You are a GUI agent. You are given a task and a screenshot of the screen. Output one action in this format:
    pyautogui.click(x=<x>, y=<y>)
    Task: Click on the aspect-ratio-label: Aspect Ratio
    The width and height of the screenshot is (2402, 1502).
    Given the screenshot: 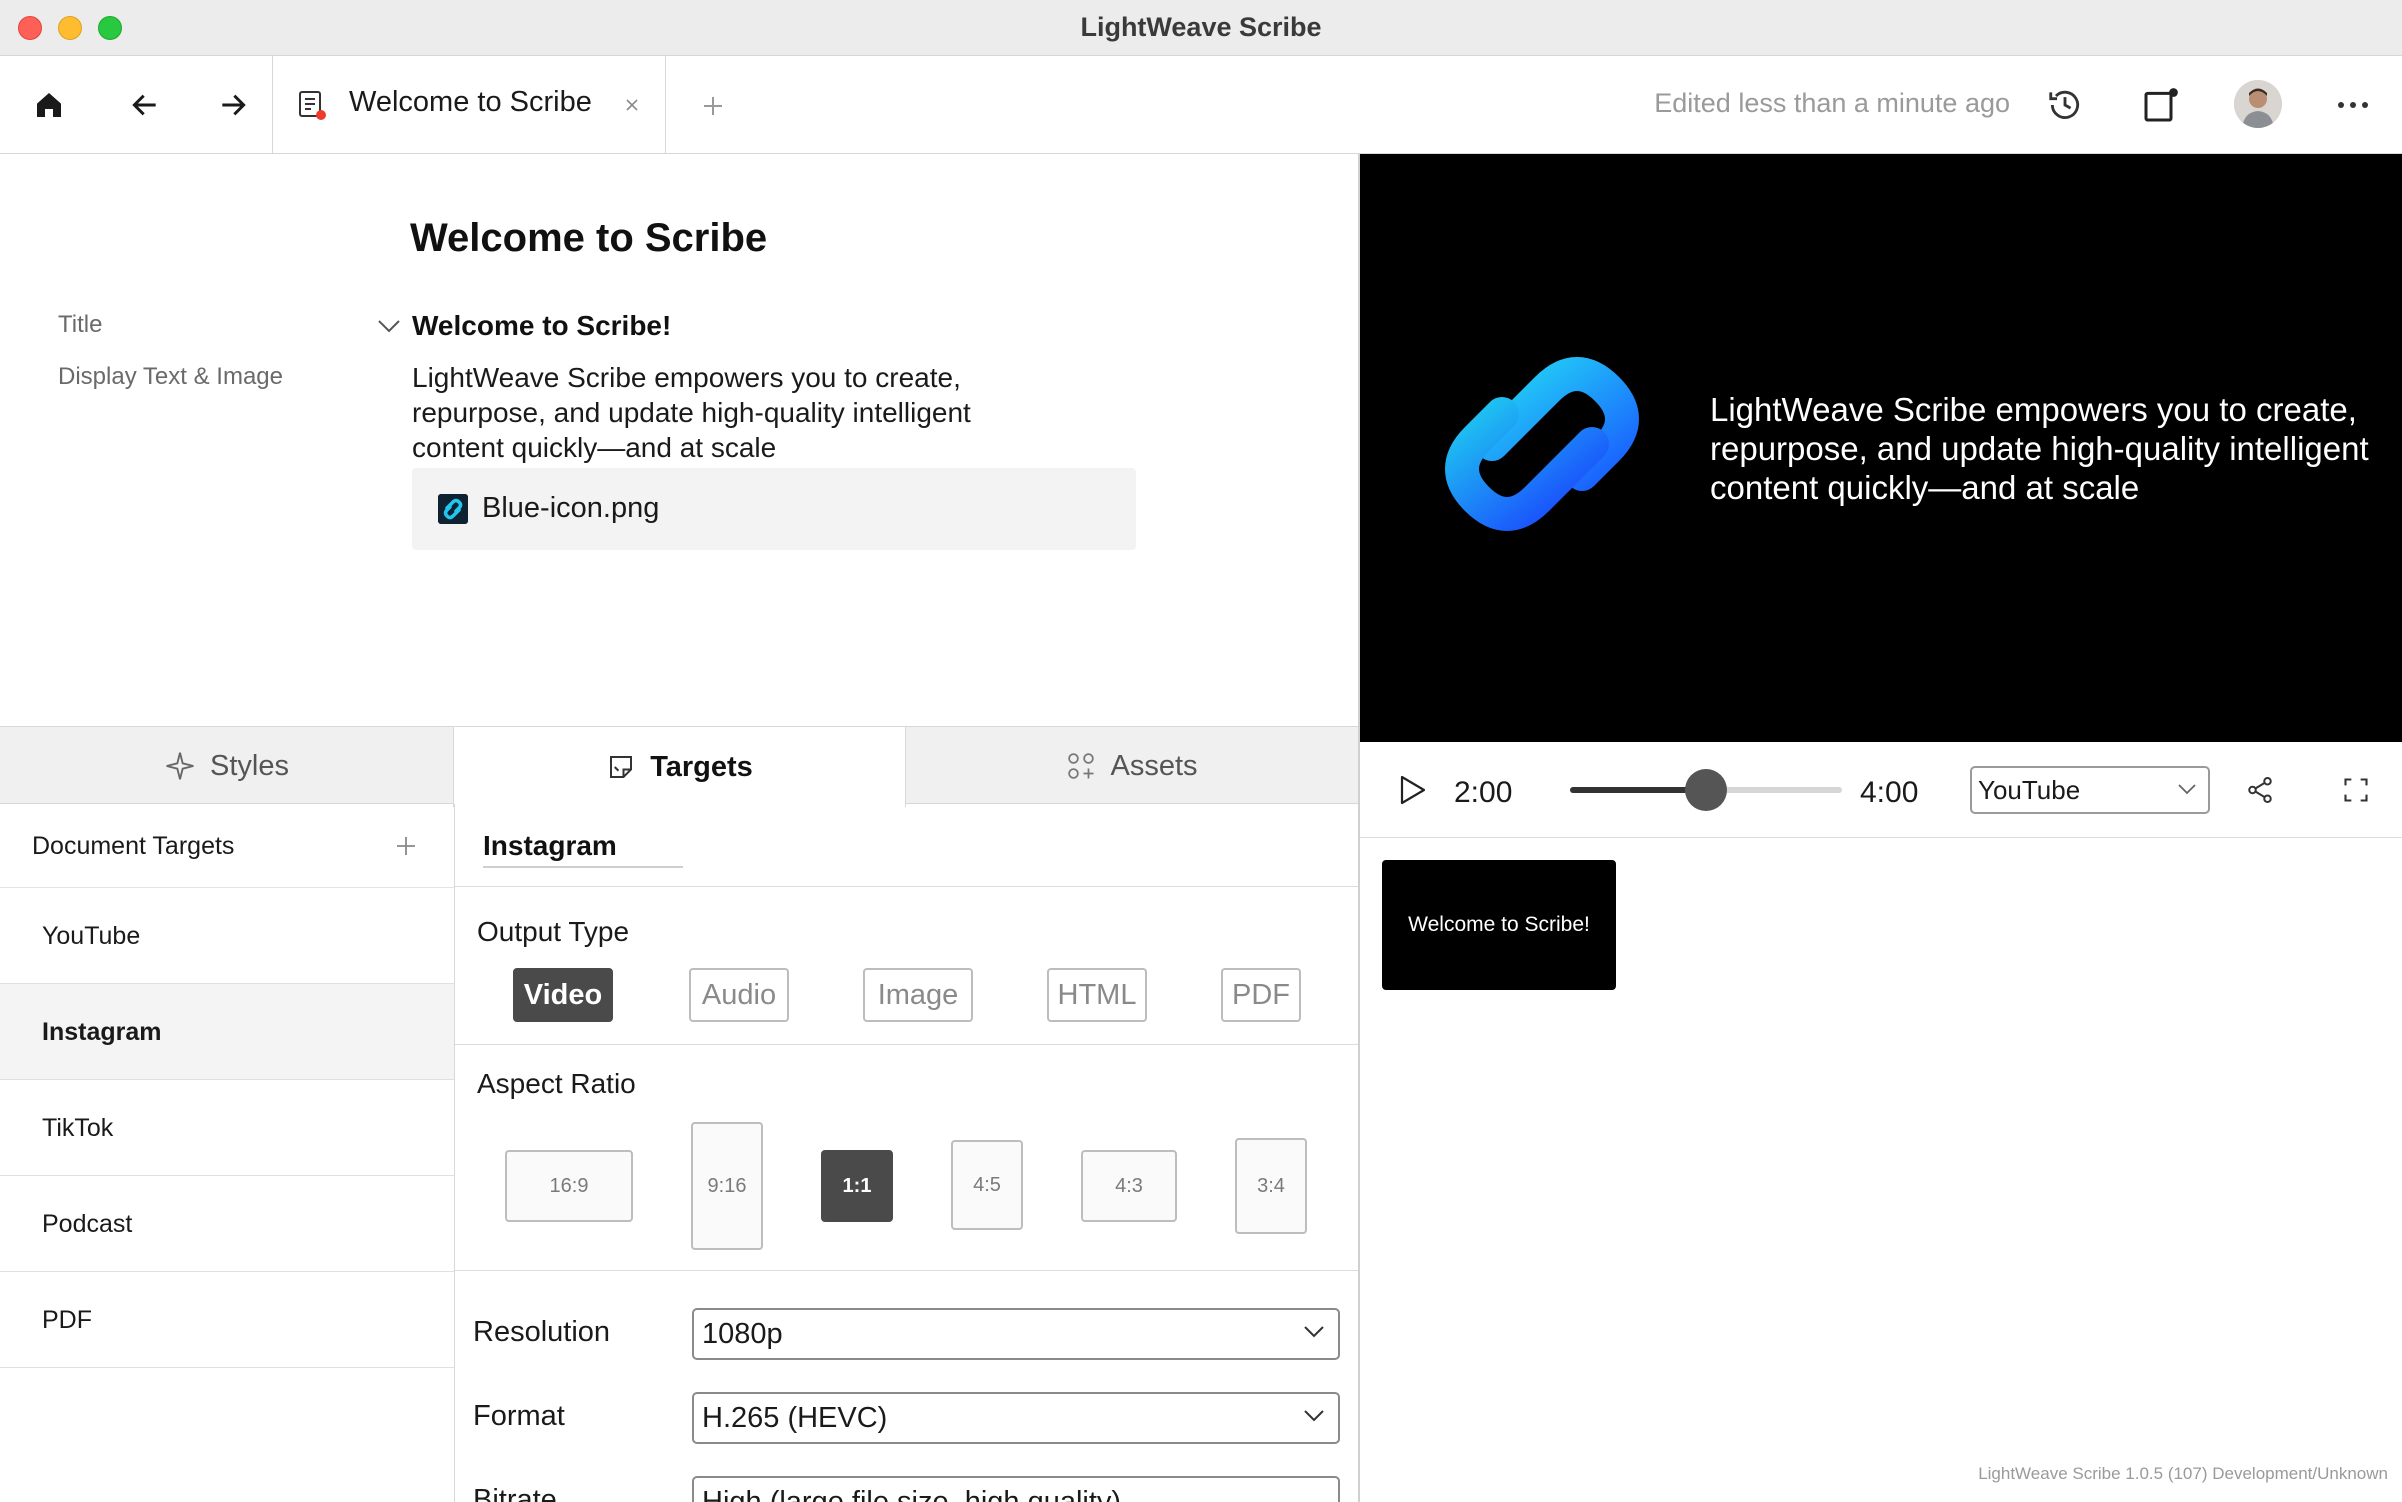 What is the action you would take?
    pyautogui.click(x=556, y=1083)
    